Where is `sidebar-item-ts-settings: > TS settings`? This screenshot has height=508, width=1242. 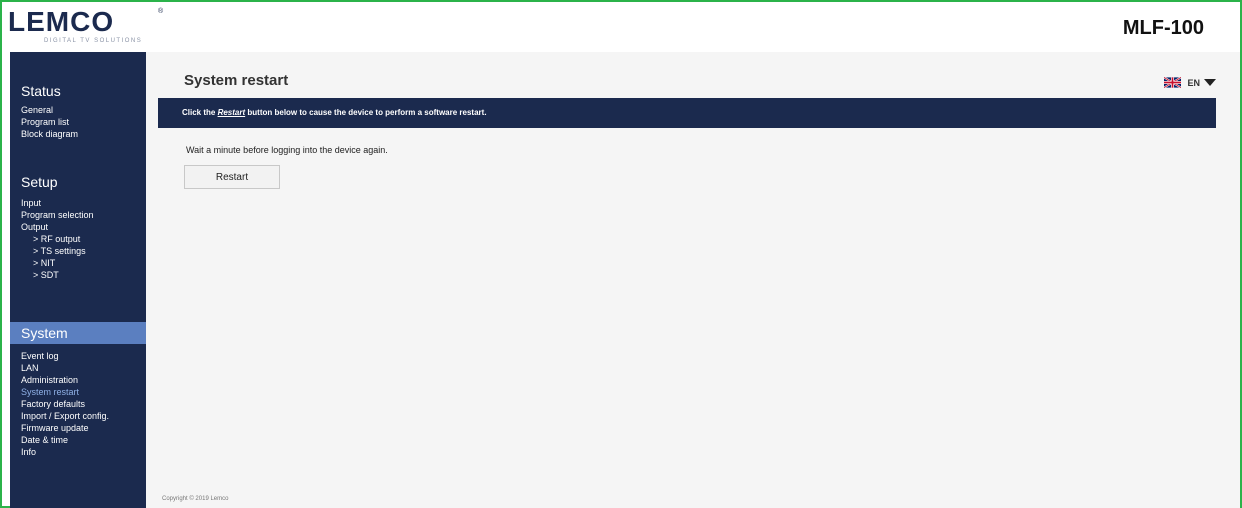 sidebar-item-ts-settings: > TS settings is located at coordinates (83, 251).